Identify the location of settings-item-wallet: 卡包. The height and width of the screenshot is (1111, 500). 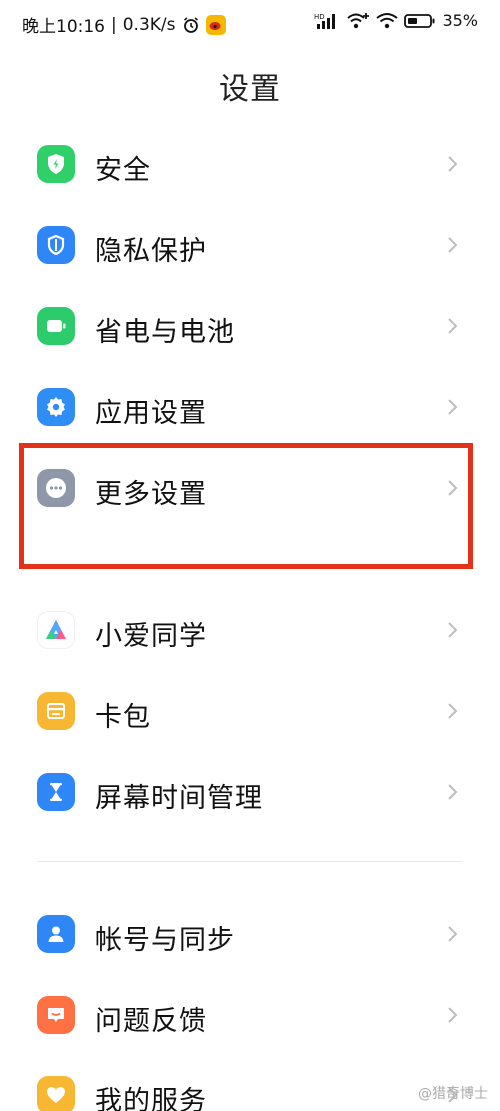
(250, 711).